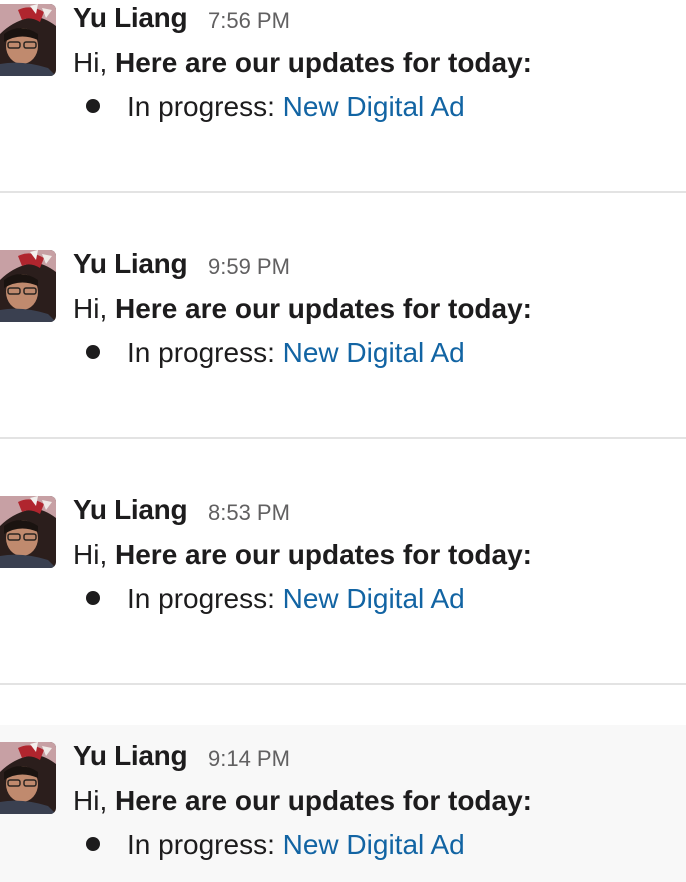 This screenshot has height=882, width=686. I want to click on message-timestamp: 9:59 PM, so click(249, 267).